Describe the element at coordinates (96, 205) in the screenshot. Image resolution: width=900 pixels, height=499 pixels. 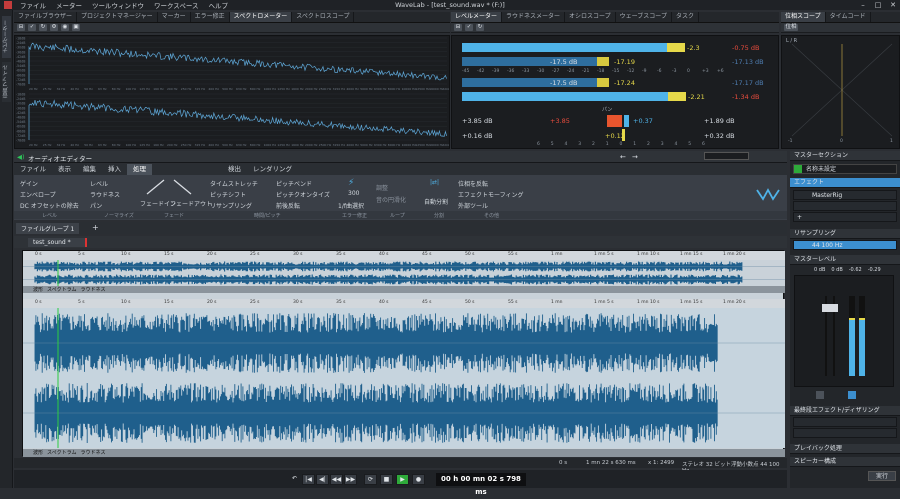
I see `ribbon-pan: パン` at that location.